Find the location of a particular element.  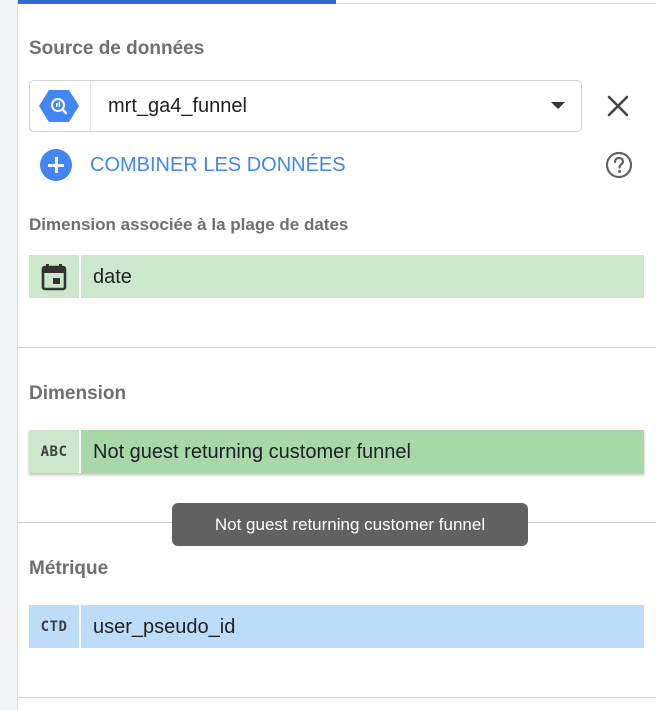

blend-data-button: COMBINER LES DONNÉES is located at coordinates (193, 165).